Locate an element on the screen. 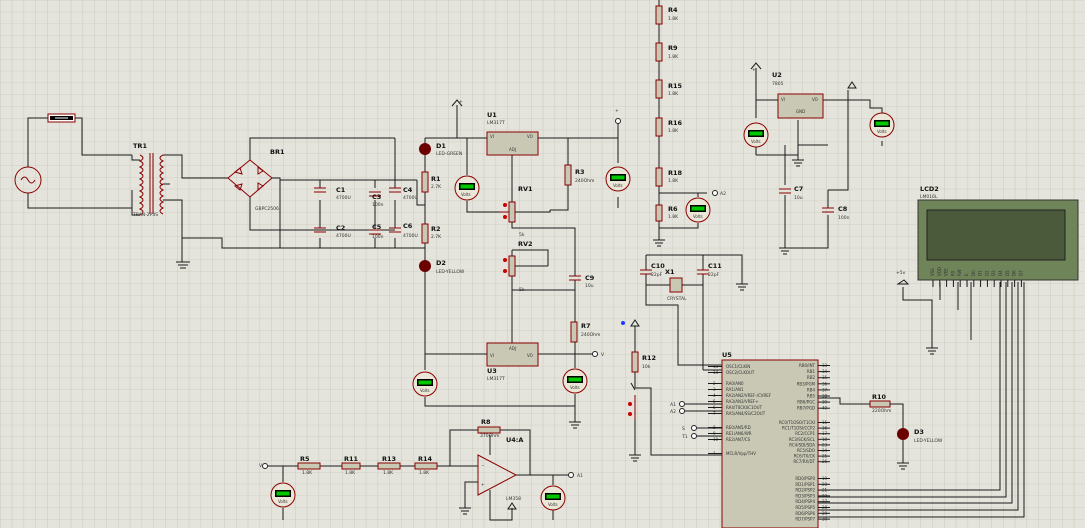  lcd-pin-7: D1 is located at coordinates (980, 273).